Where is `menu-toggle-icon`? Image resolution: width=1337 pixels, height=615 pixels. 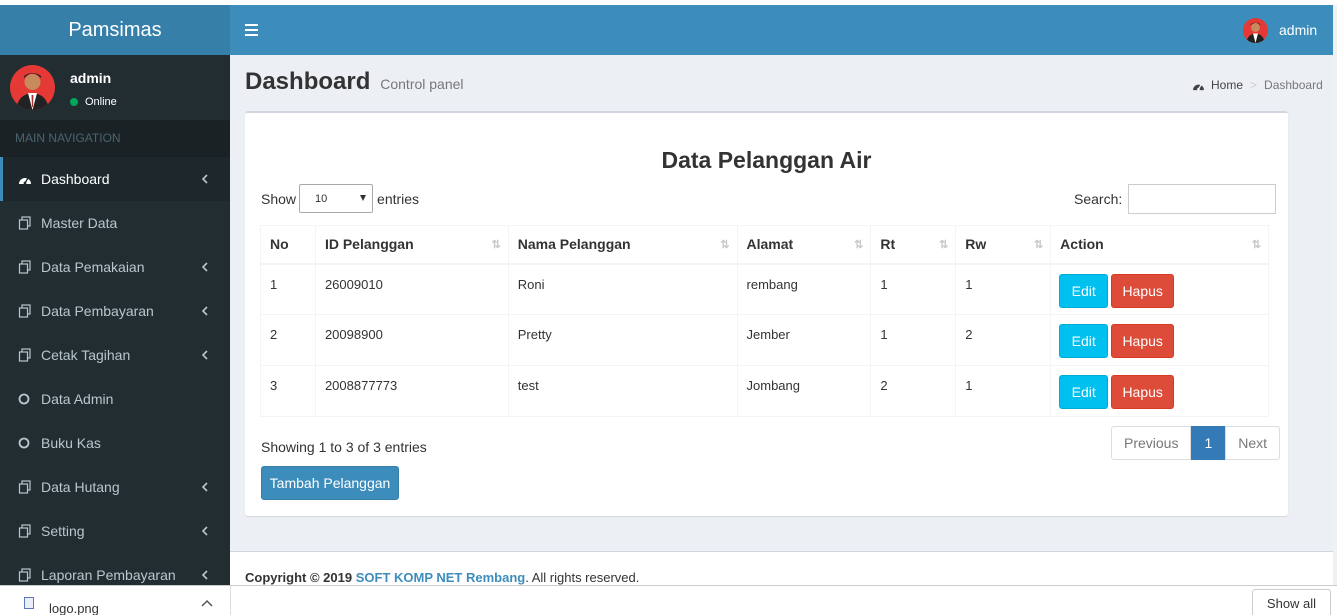 menu-toggle-icon is located at coordinates (251, 31).